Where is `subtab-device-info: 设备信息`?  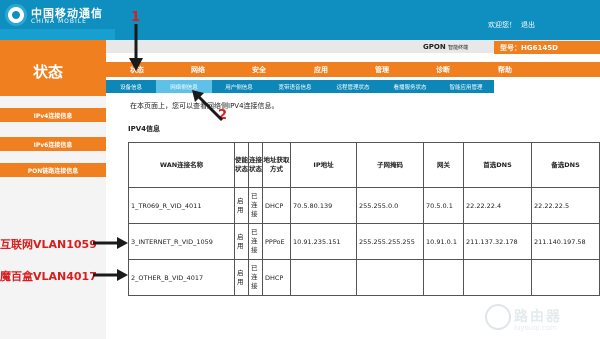
subtab-device-info: 设备信息 is located at coordinates (131, 86).